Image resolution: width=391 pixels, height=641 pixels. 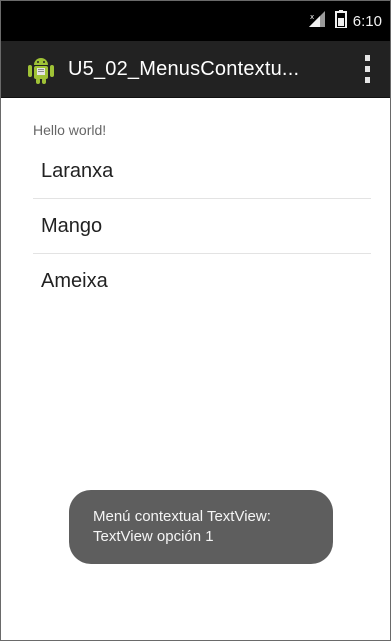 I want to click on list-item-laranxa: Laranxa, so click(x=202, y=171).